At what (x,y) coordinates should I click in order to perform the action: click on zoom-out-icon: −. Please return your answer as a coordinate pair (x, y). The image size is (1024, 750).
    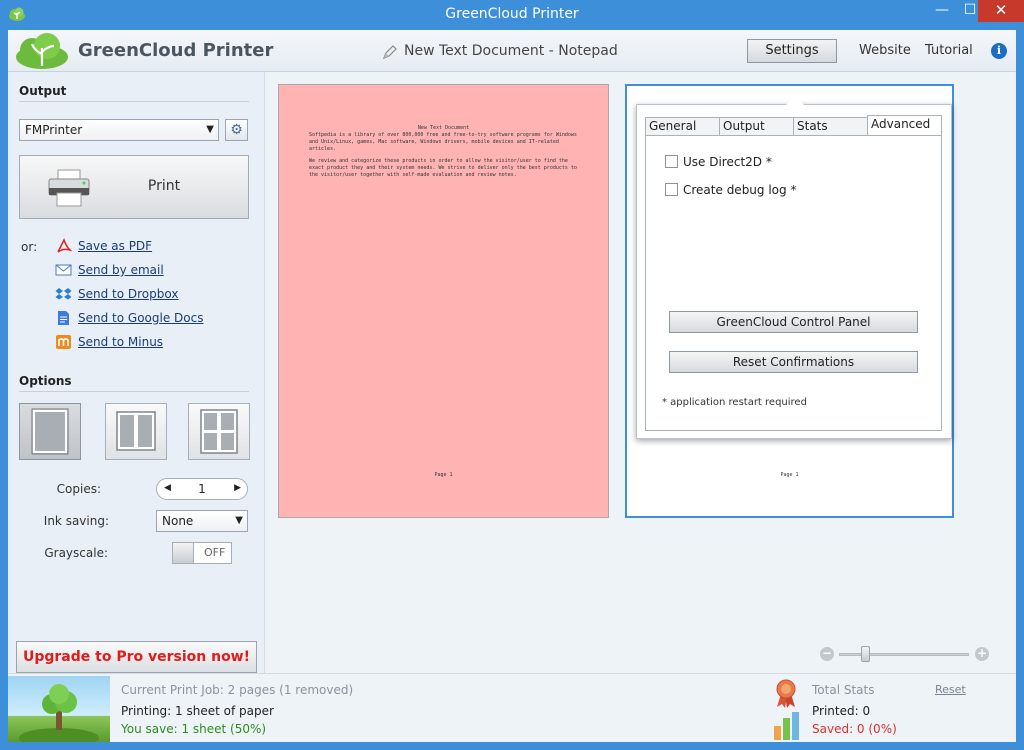
    Looking at the image, I should click on (827, 654).